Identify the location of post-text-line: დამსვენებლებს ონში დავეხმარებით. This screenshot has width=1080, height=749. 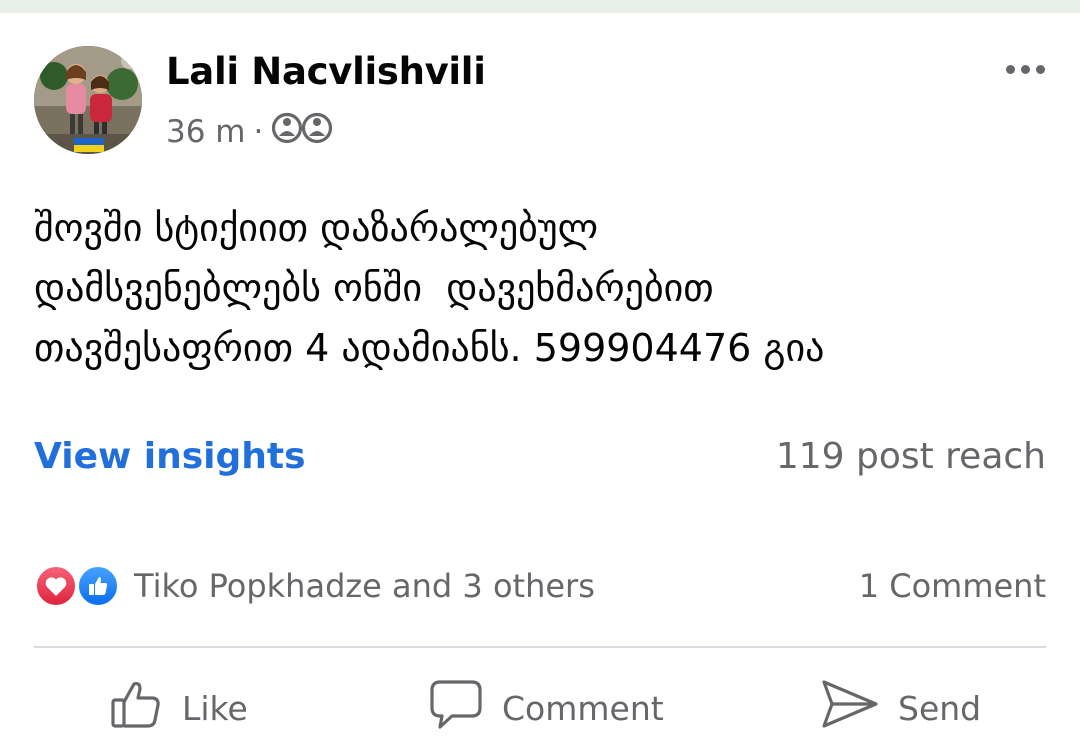
(374, 288).